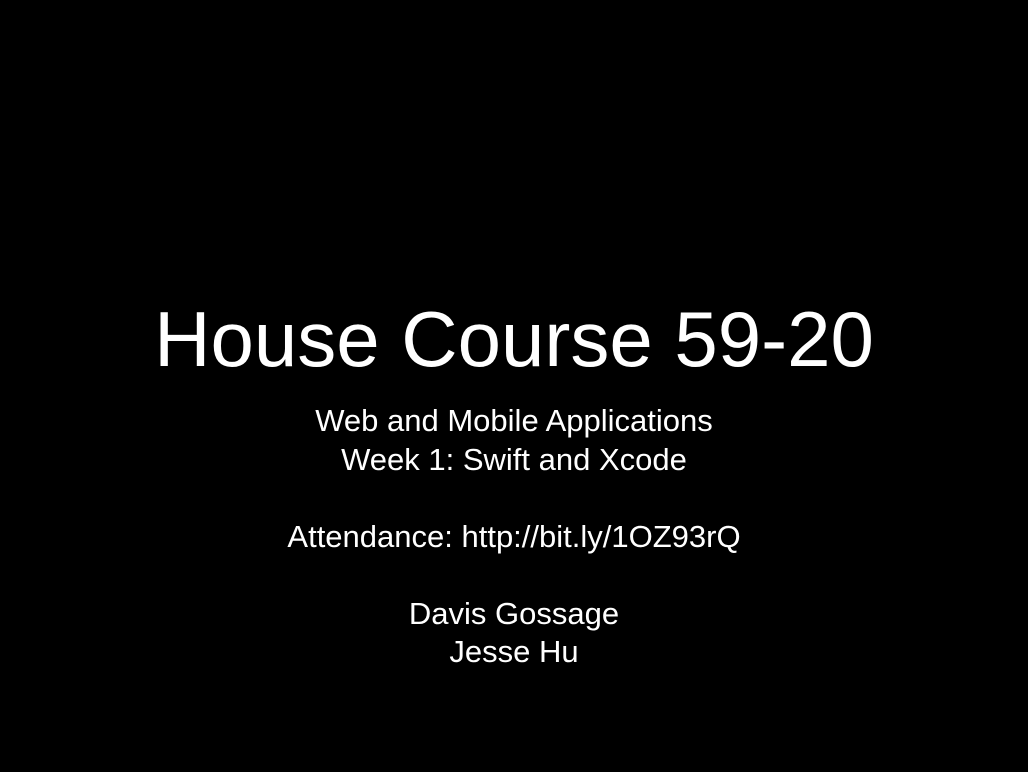 The image size is (1028, 772). I want to click on presenter-name: Davis Gossage, so click(514, 613).